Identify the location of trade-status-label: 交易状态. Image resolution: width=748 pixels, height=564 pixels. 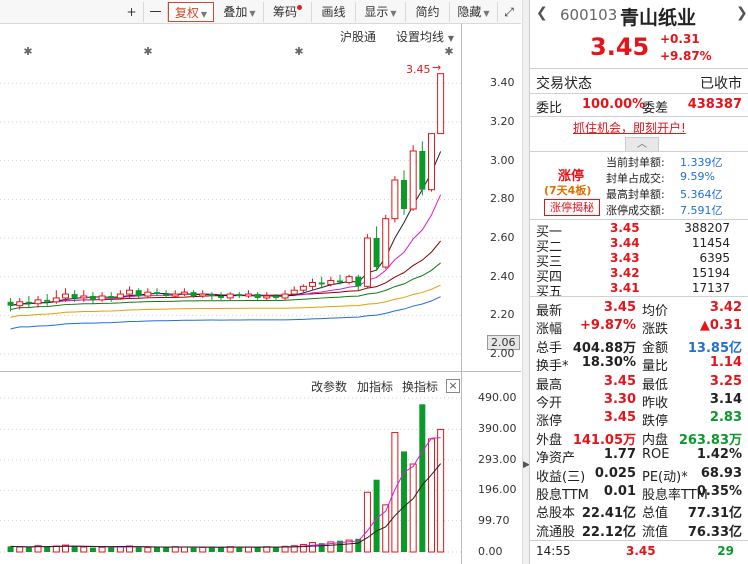
(564, 84).